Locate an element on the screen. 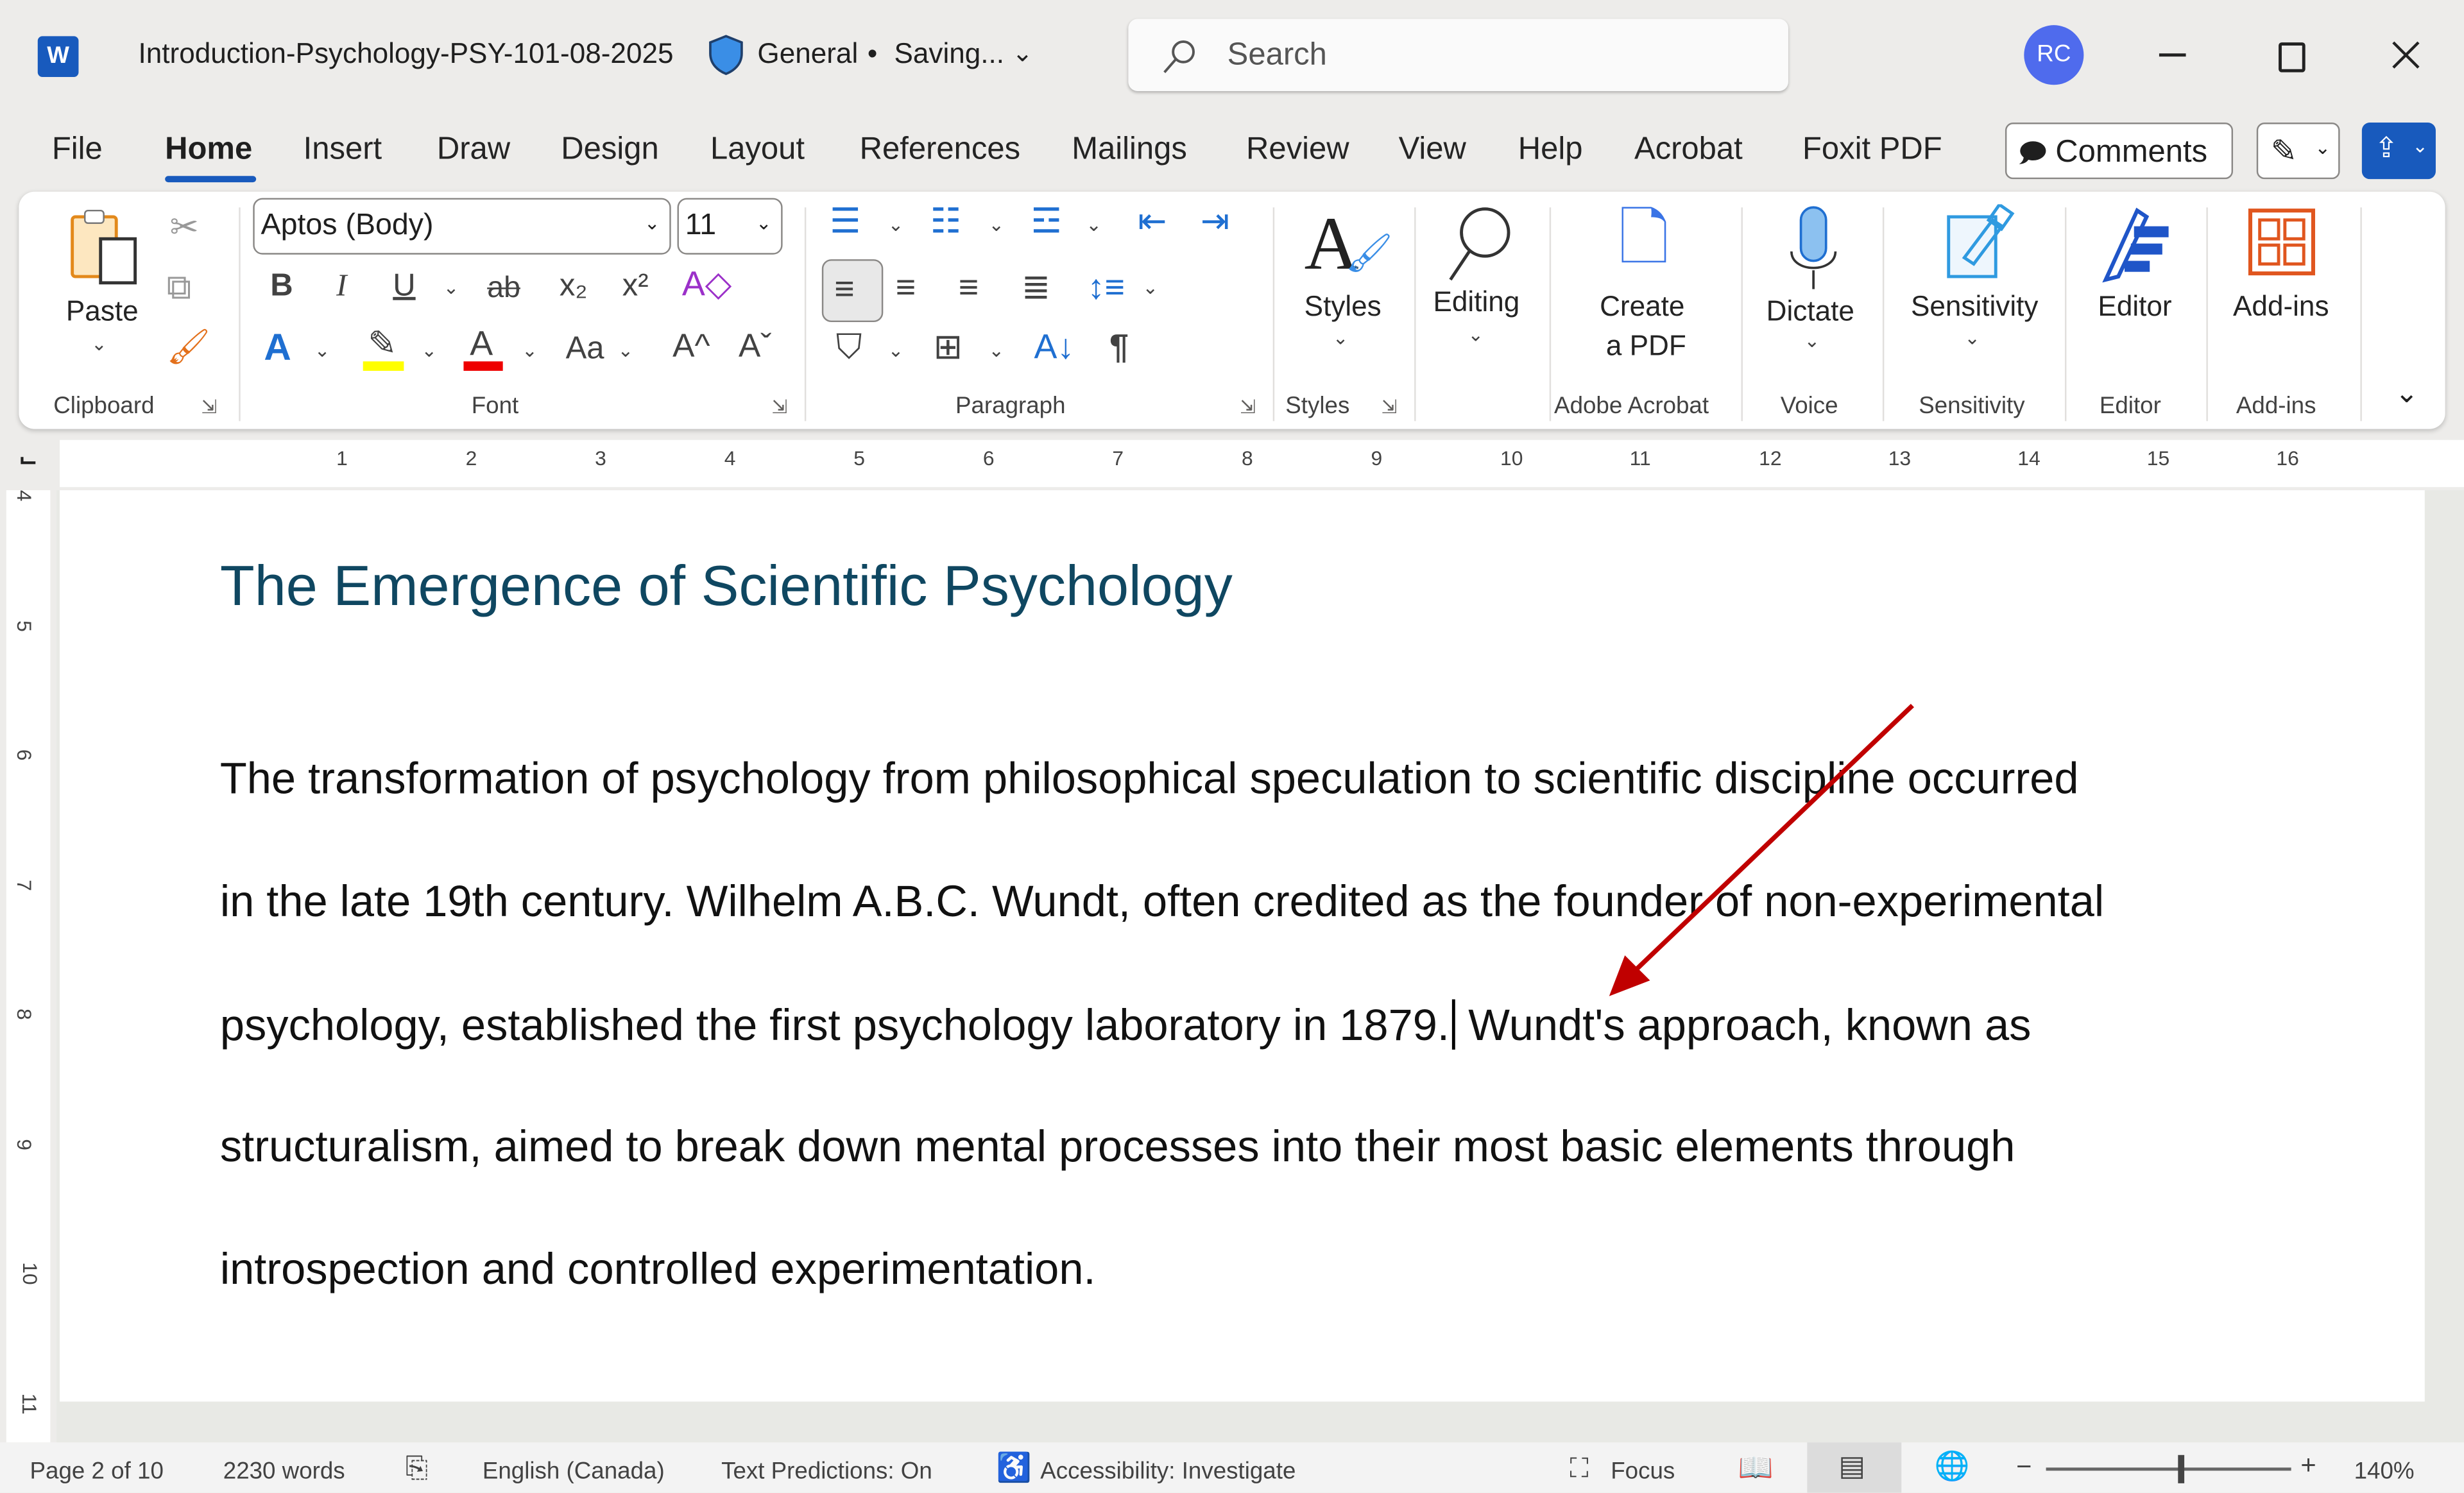 The height and width of the screenshot is (1493, 2464). font-size-dropdown: 11 ⌄ is located at coordinates (730, 226).